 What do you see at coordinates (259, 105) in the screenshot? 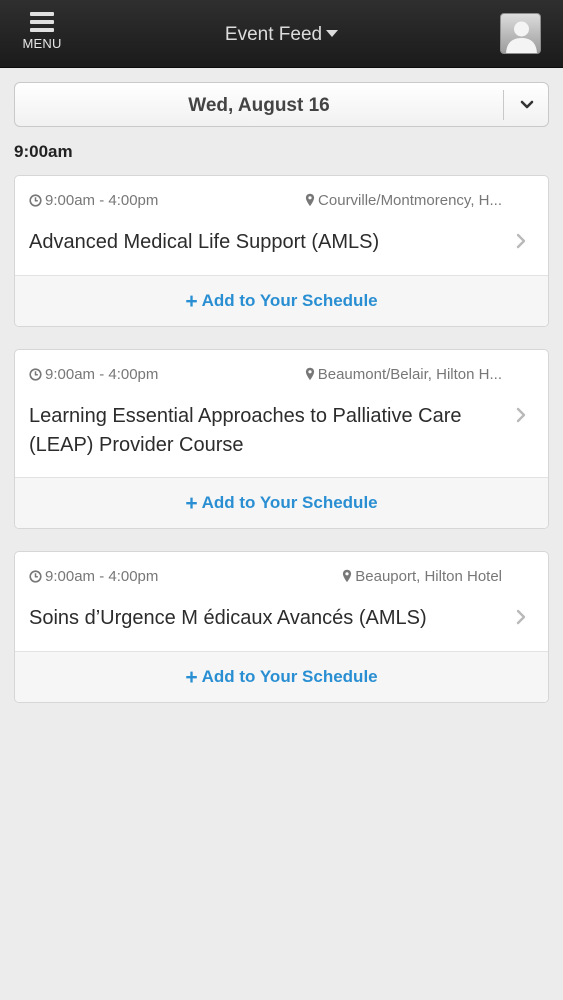
I see `selected-date: Wed, August 16` at bounding box center [259, 105].